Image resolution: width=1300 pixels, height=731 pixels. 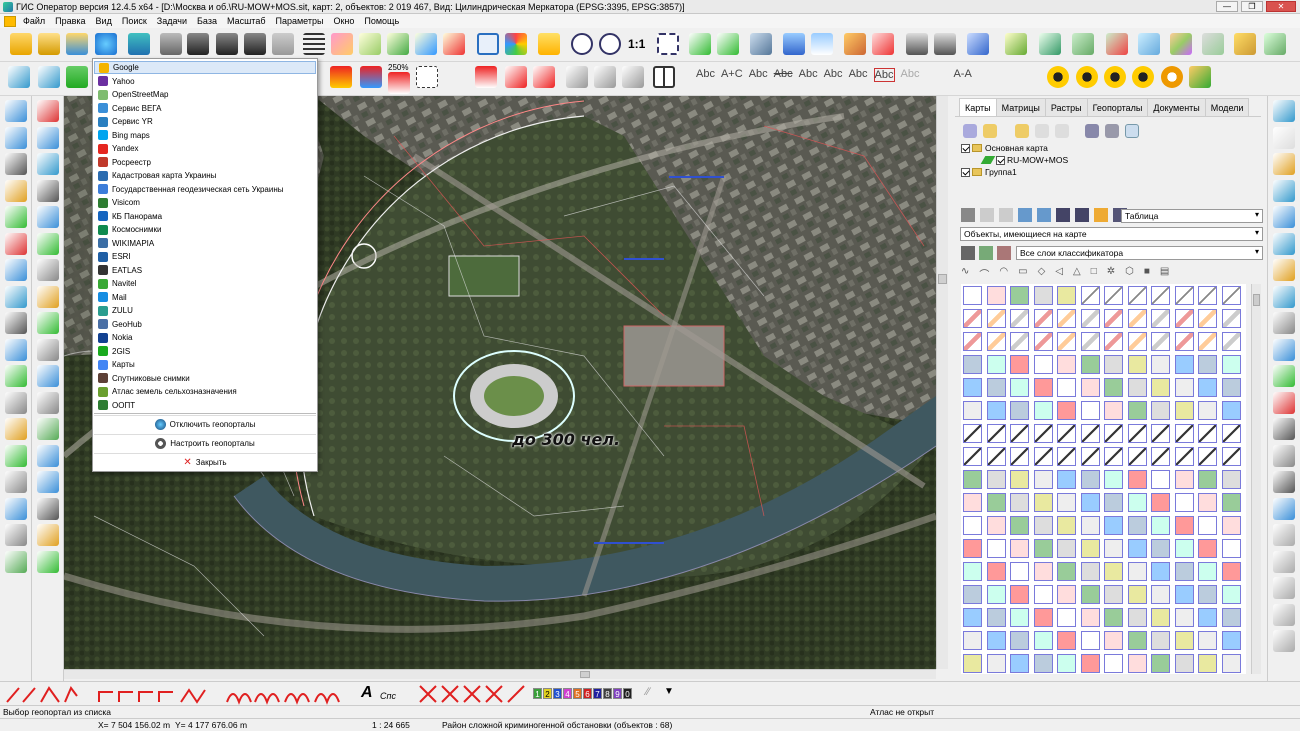 I want to click on objects-filter-select: Объекты, имеющиеся на карте, so click(x=1111, y=234).